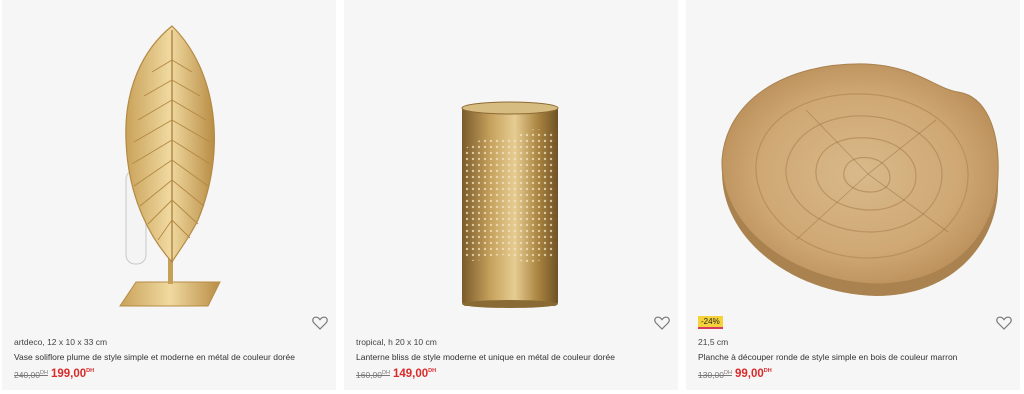 The width and height of the screenshot is (1024, 394). I want to click on old-price: 160,00DH, so click(373, 375).